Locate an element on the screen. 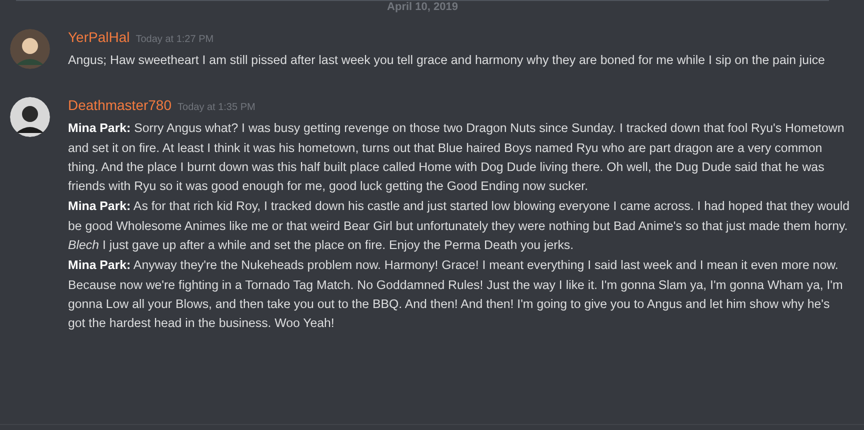 The height and width of the screenshot is (430, 864). timestamp: Today at 1:35 PM is located at coordinates (217, 108).